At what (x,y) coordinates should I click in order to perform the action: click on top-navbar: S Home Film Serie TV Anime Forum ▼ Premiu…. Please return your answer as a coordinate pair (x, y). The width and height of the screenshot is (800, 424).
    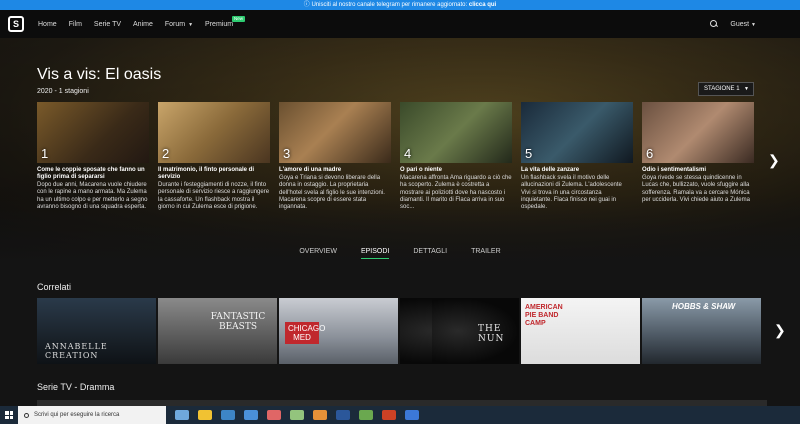
    Looking at the image, I should click on (400, 24).